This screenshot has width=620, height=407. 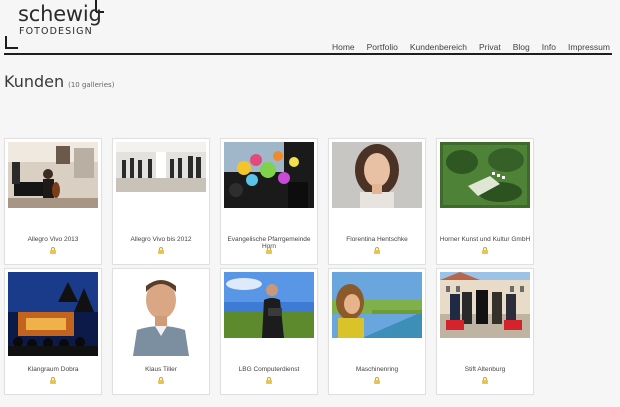 I want to click on aerial-park-icon, so click(x=485, y=175).